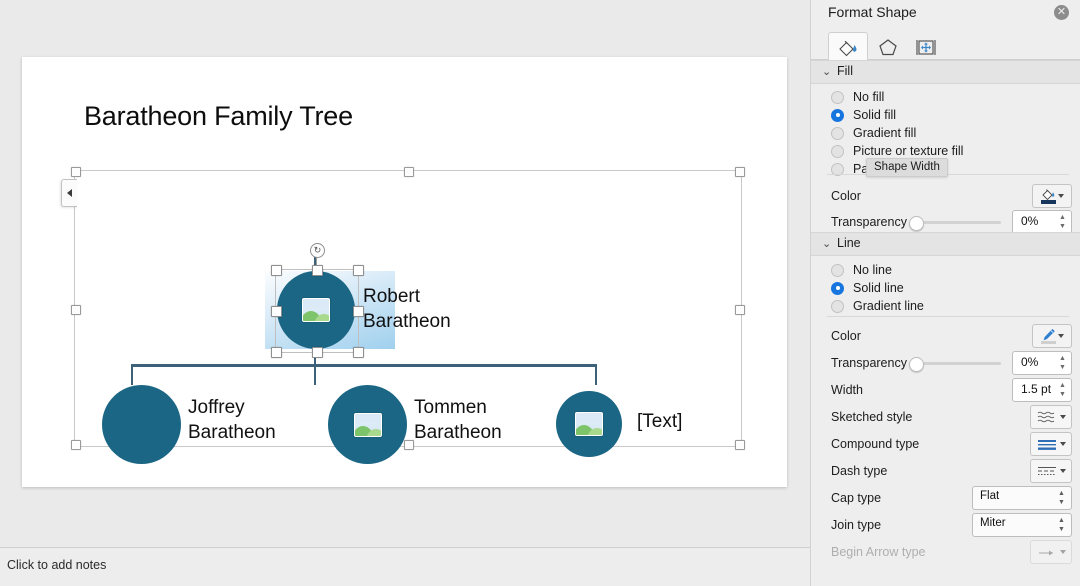 Image resolution: width=1080 pixels, height=586 pixels. I want to click on smartart-handle-bottom-right, so click(740, 445).